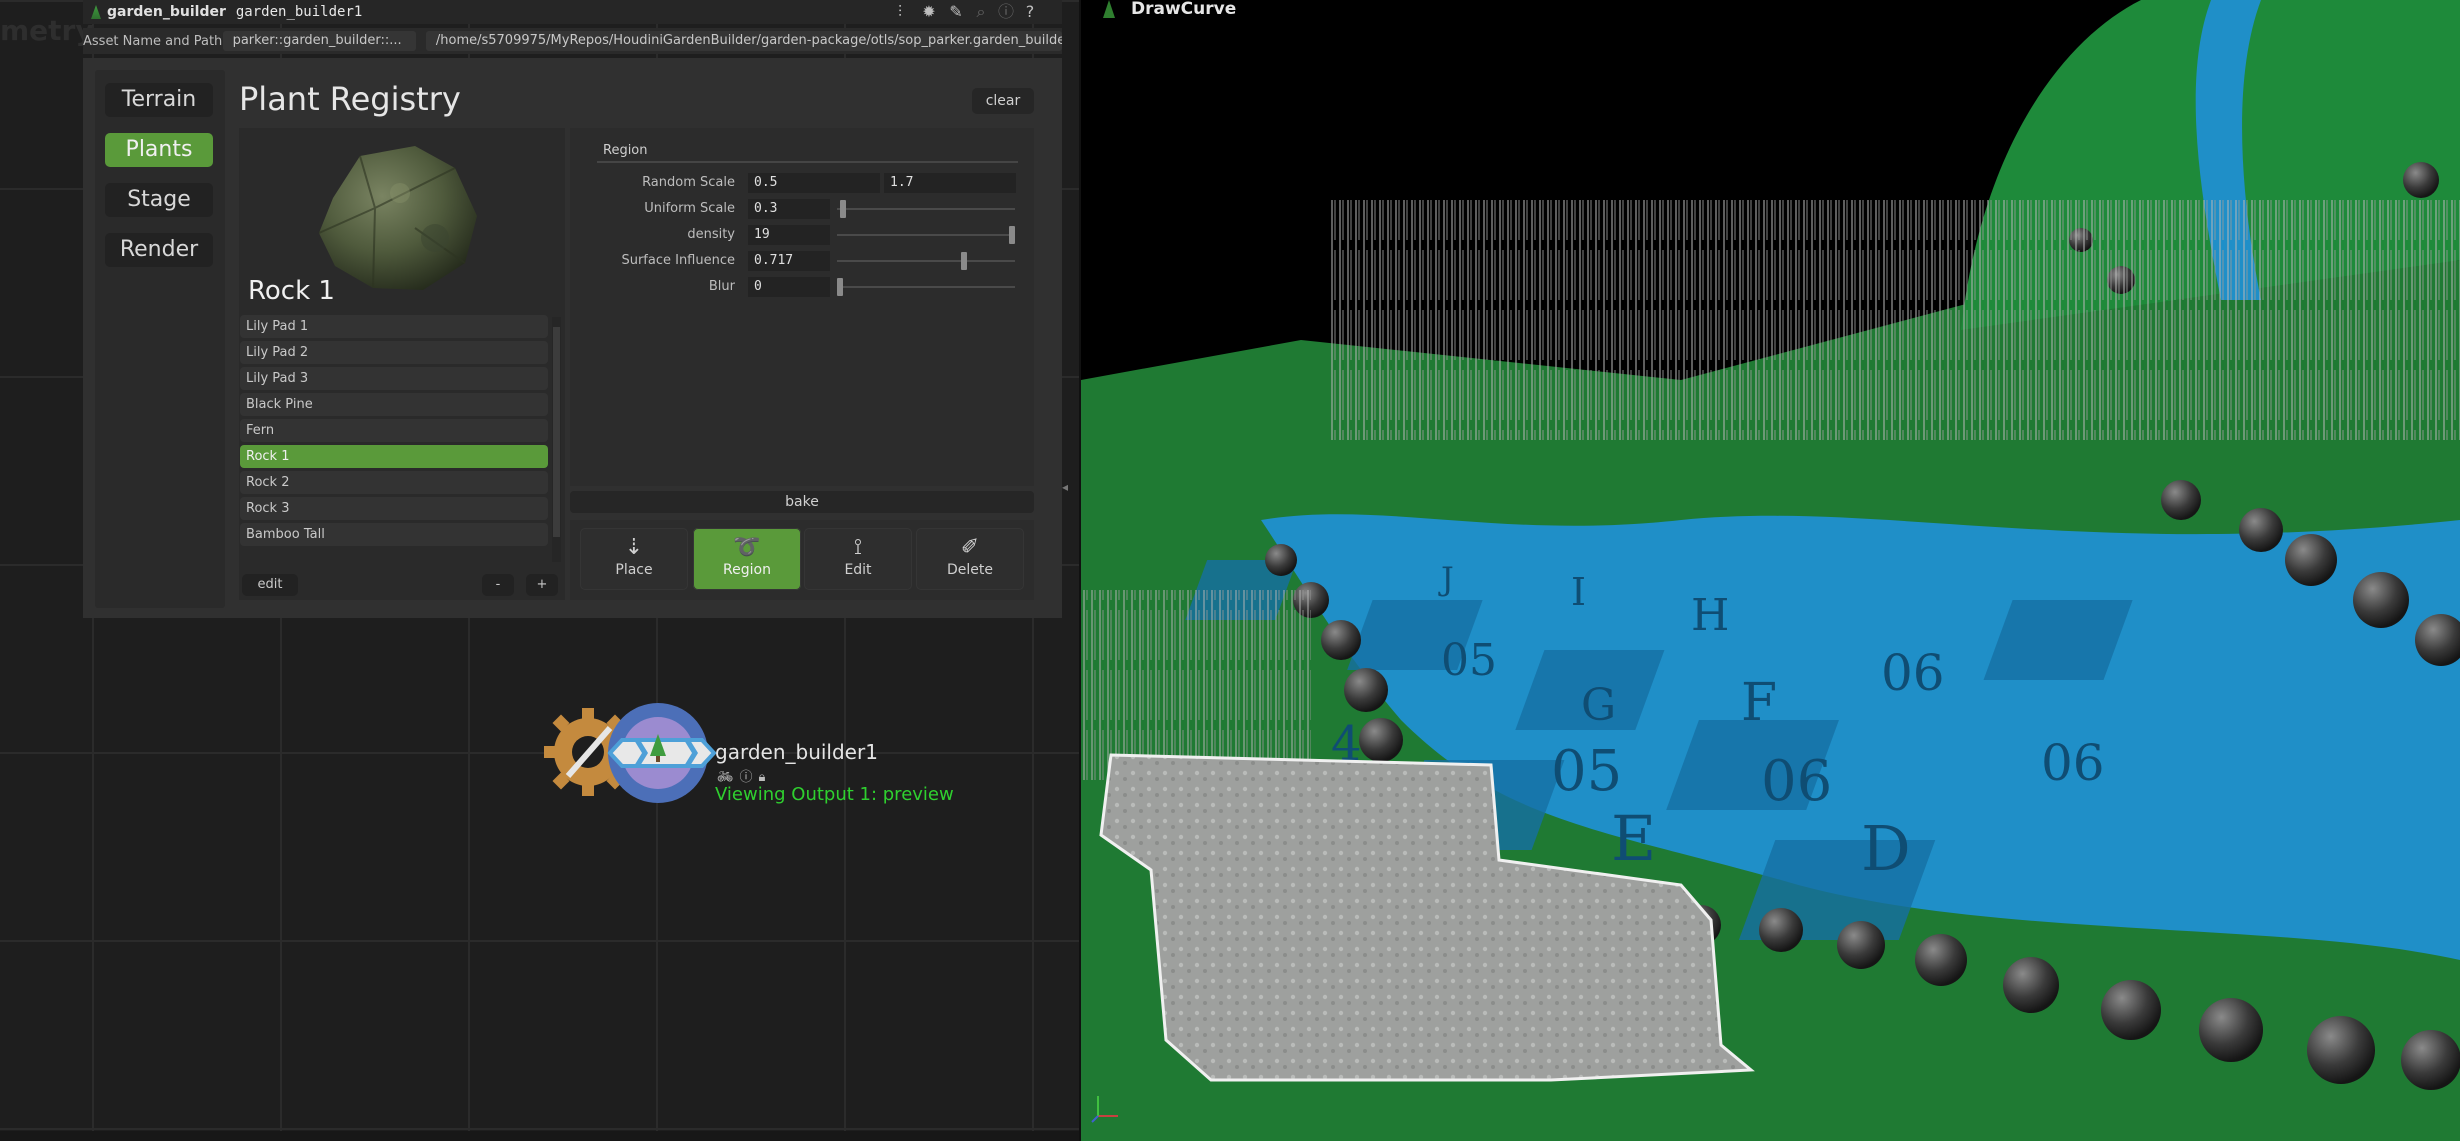 Image resolution: width=2460 pixels, height=1141 pixels. I want to click on nav-plants-button: Plants, so click(159, 150).